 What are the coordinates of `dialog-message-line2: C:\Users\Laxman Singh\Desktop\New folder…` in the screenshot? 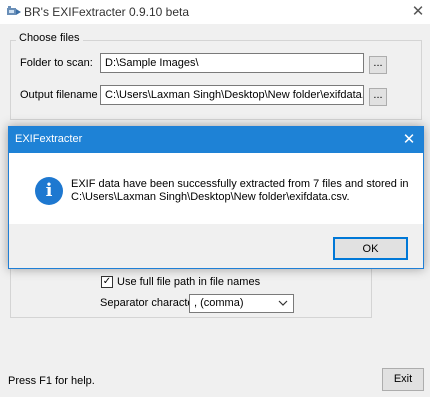 It's located at (210, 197).